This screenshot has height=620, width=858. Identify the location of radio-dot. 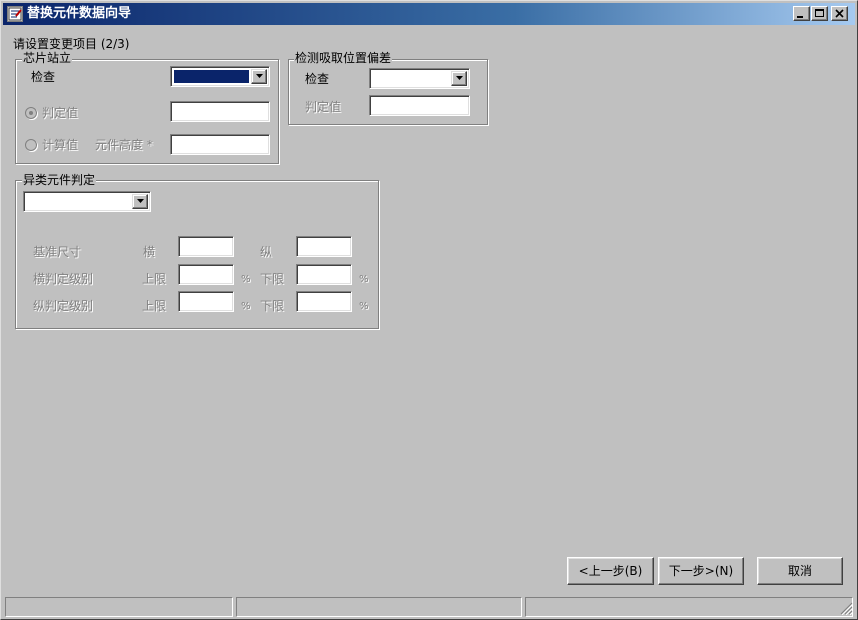
(31, 113).